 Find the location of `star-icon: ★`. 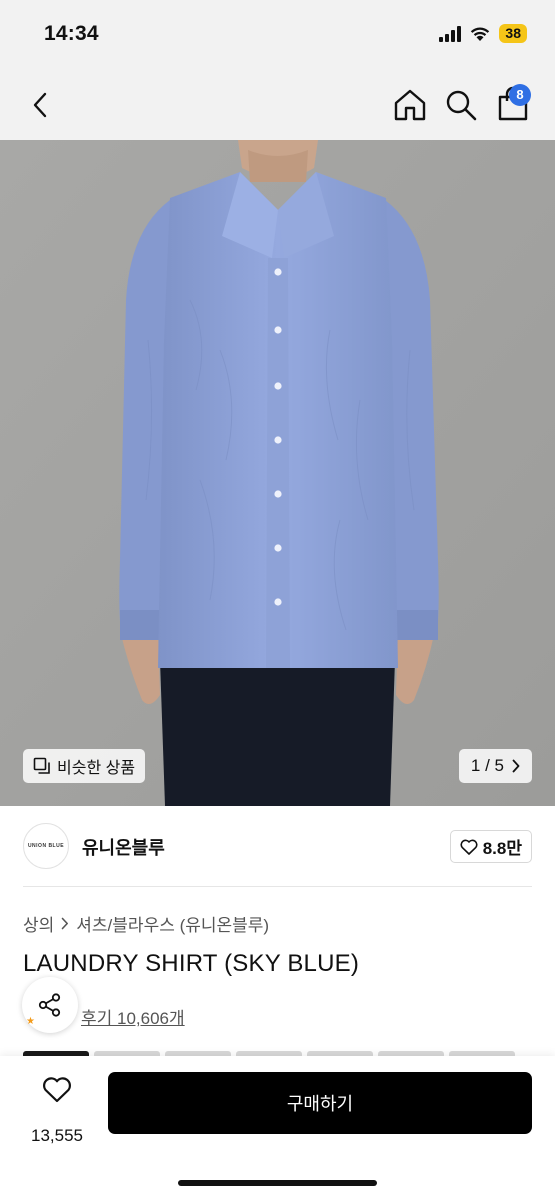

star-icon: ★ is located at coordinates (30, 1021).